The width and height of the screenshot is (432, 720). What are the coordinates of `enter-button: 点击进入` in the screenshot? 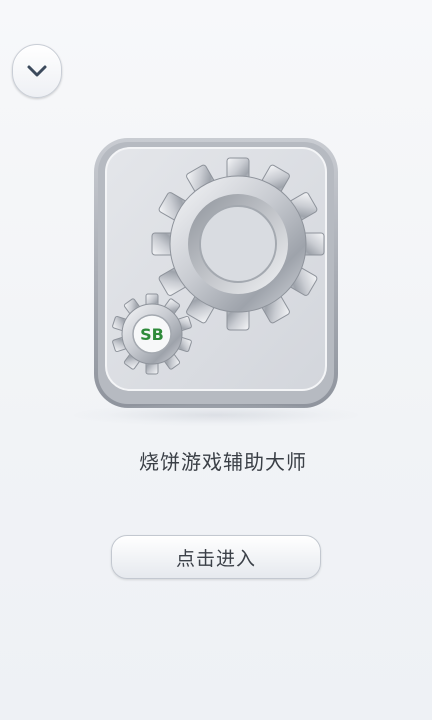 It's located at (216, 557).